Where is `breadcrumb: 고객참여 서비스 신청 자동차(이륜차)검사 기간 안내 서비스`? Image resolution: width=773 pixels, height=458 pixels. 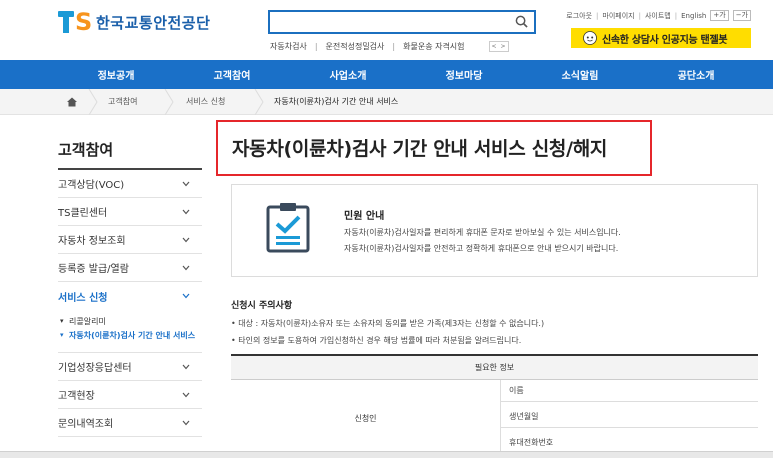
breadcrumb: 고객참여 서비스 신청 자동차(이륜차)검사 기간 안내 서비스 is located at coordinates (386, 102).